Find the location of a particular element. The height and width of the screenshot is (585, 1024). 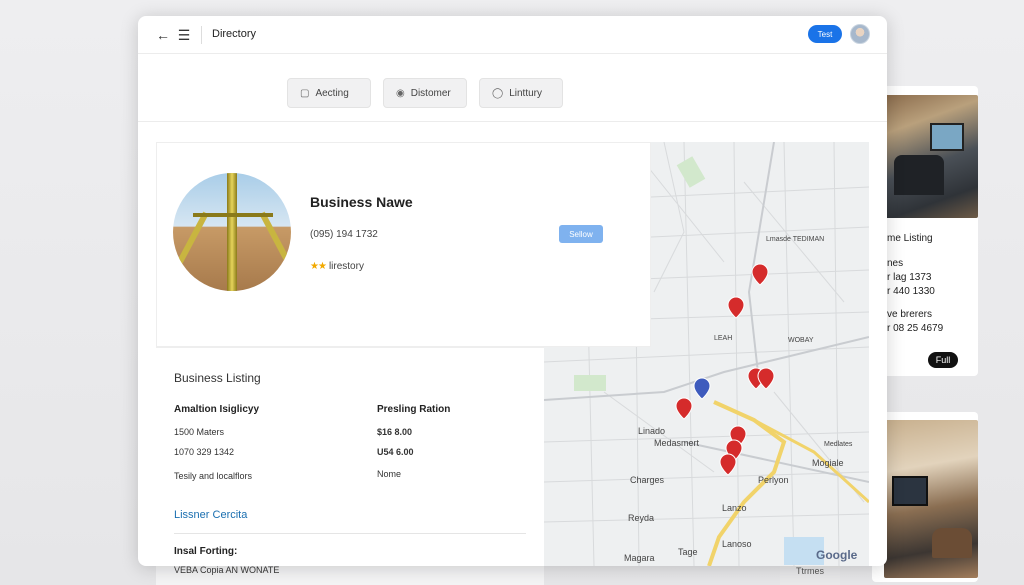

map-label: WOBAY is located at coordinates (801, 340).